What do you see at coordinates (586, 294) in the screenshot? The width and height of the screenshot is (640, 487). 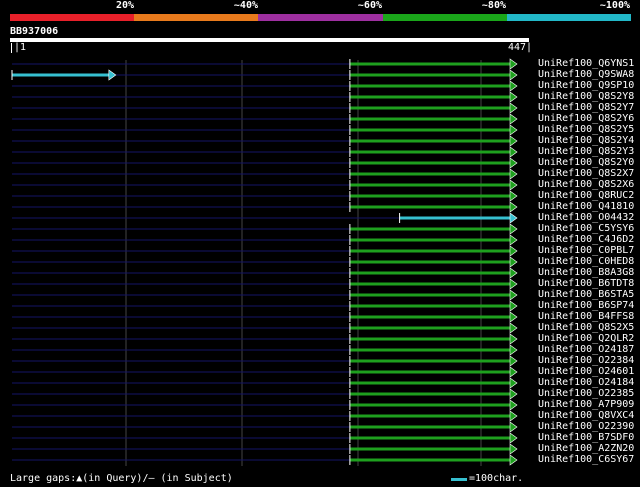 I see `hit-name: UniRef100_B6STA5` at bounding box center [586, 294].